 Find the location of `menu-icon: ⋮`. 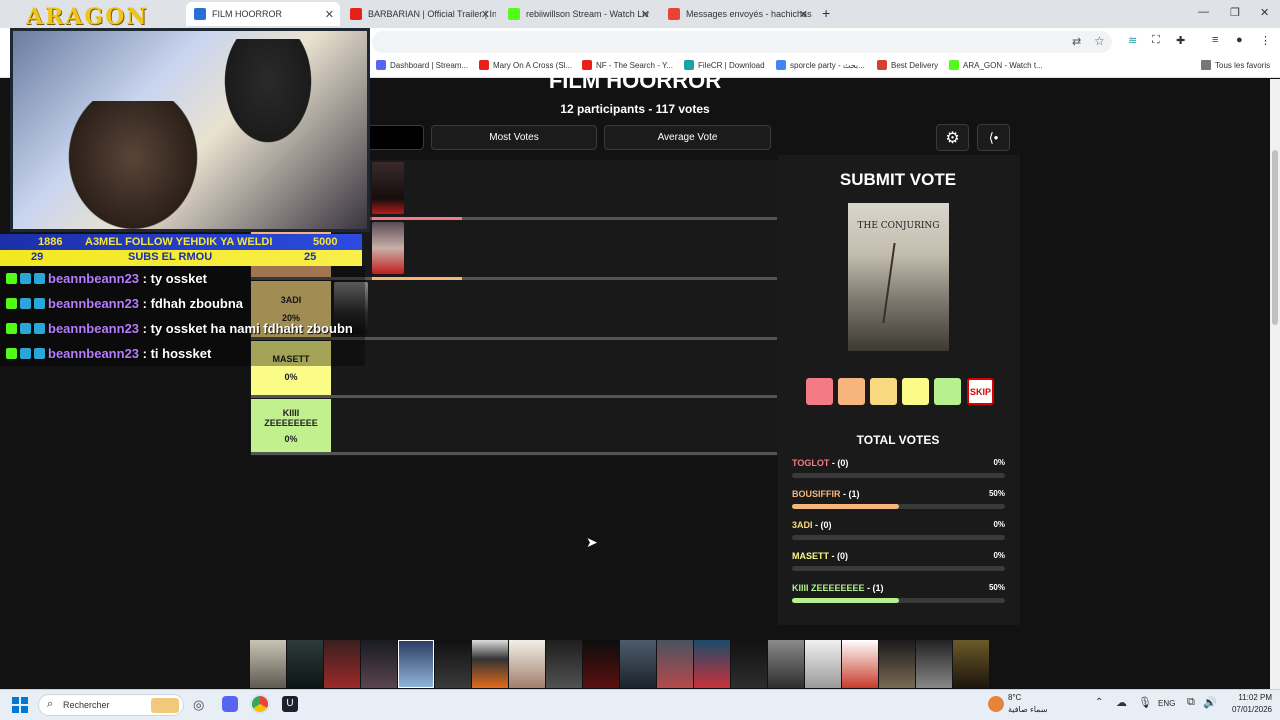

menu-icon: ⋮ is located at coordinates (1265, 40).